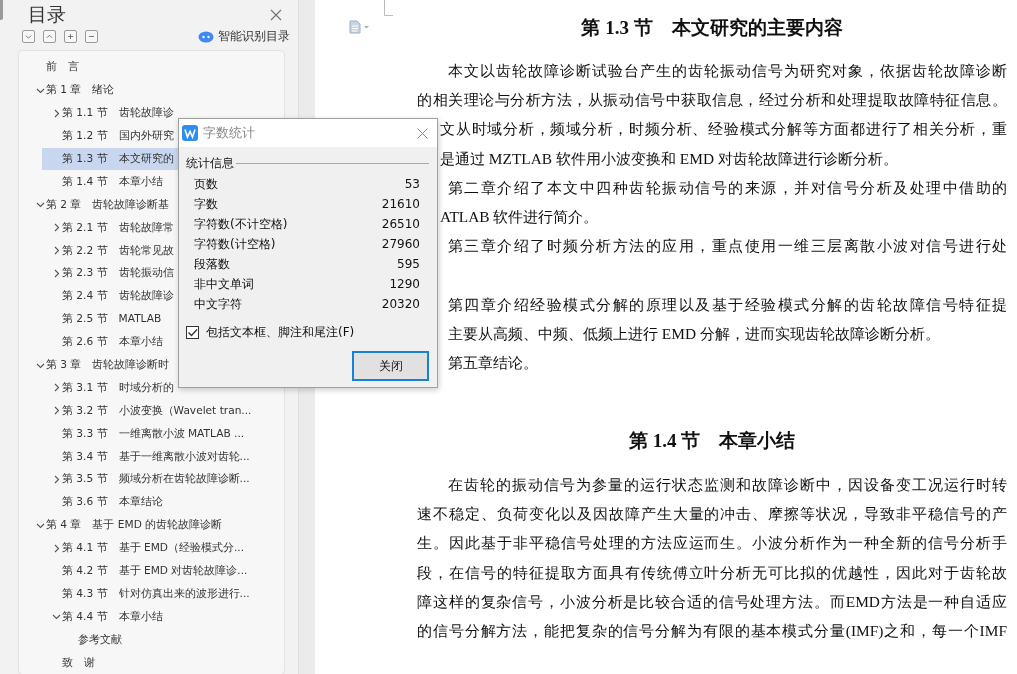 The height and width of the screenshot is (674, 1017). What do you see at coordinates (408, 264) in the screenshot?
I see `stat-value: 595` at bounding box center [408, 264].